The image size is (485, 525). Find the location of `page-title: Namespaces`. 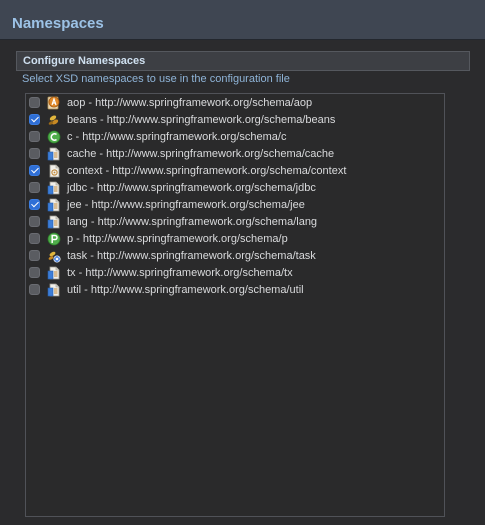

page-title: Namespaces is located at coordinates (58, 23).